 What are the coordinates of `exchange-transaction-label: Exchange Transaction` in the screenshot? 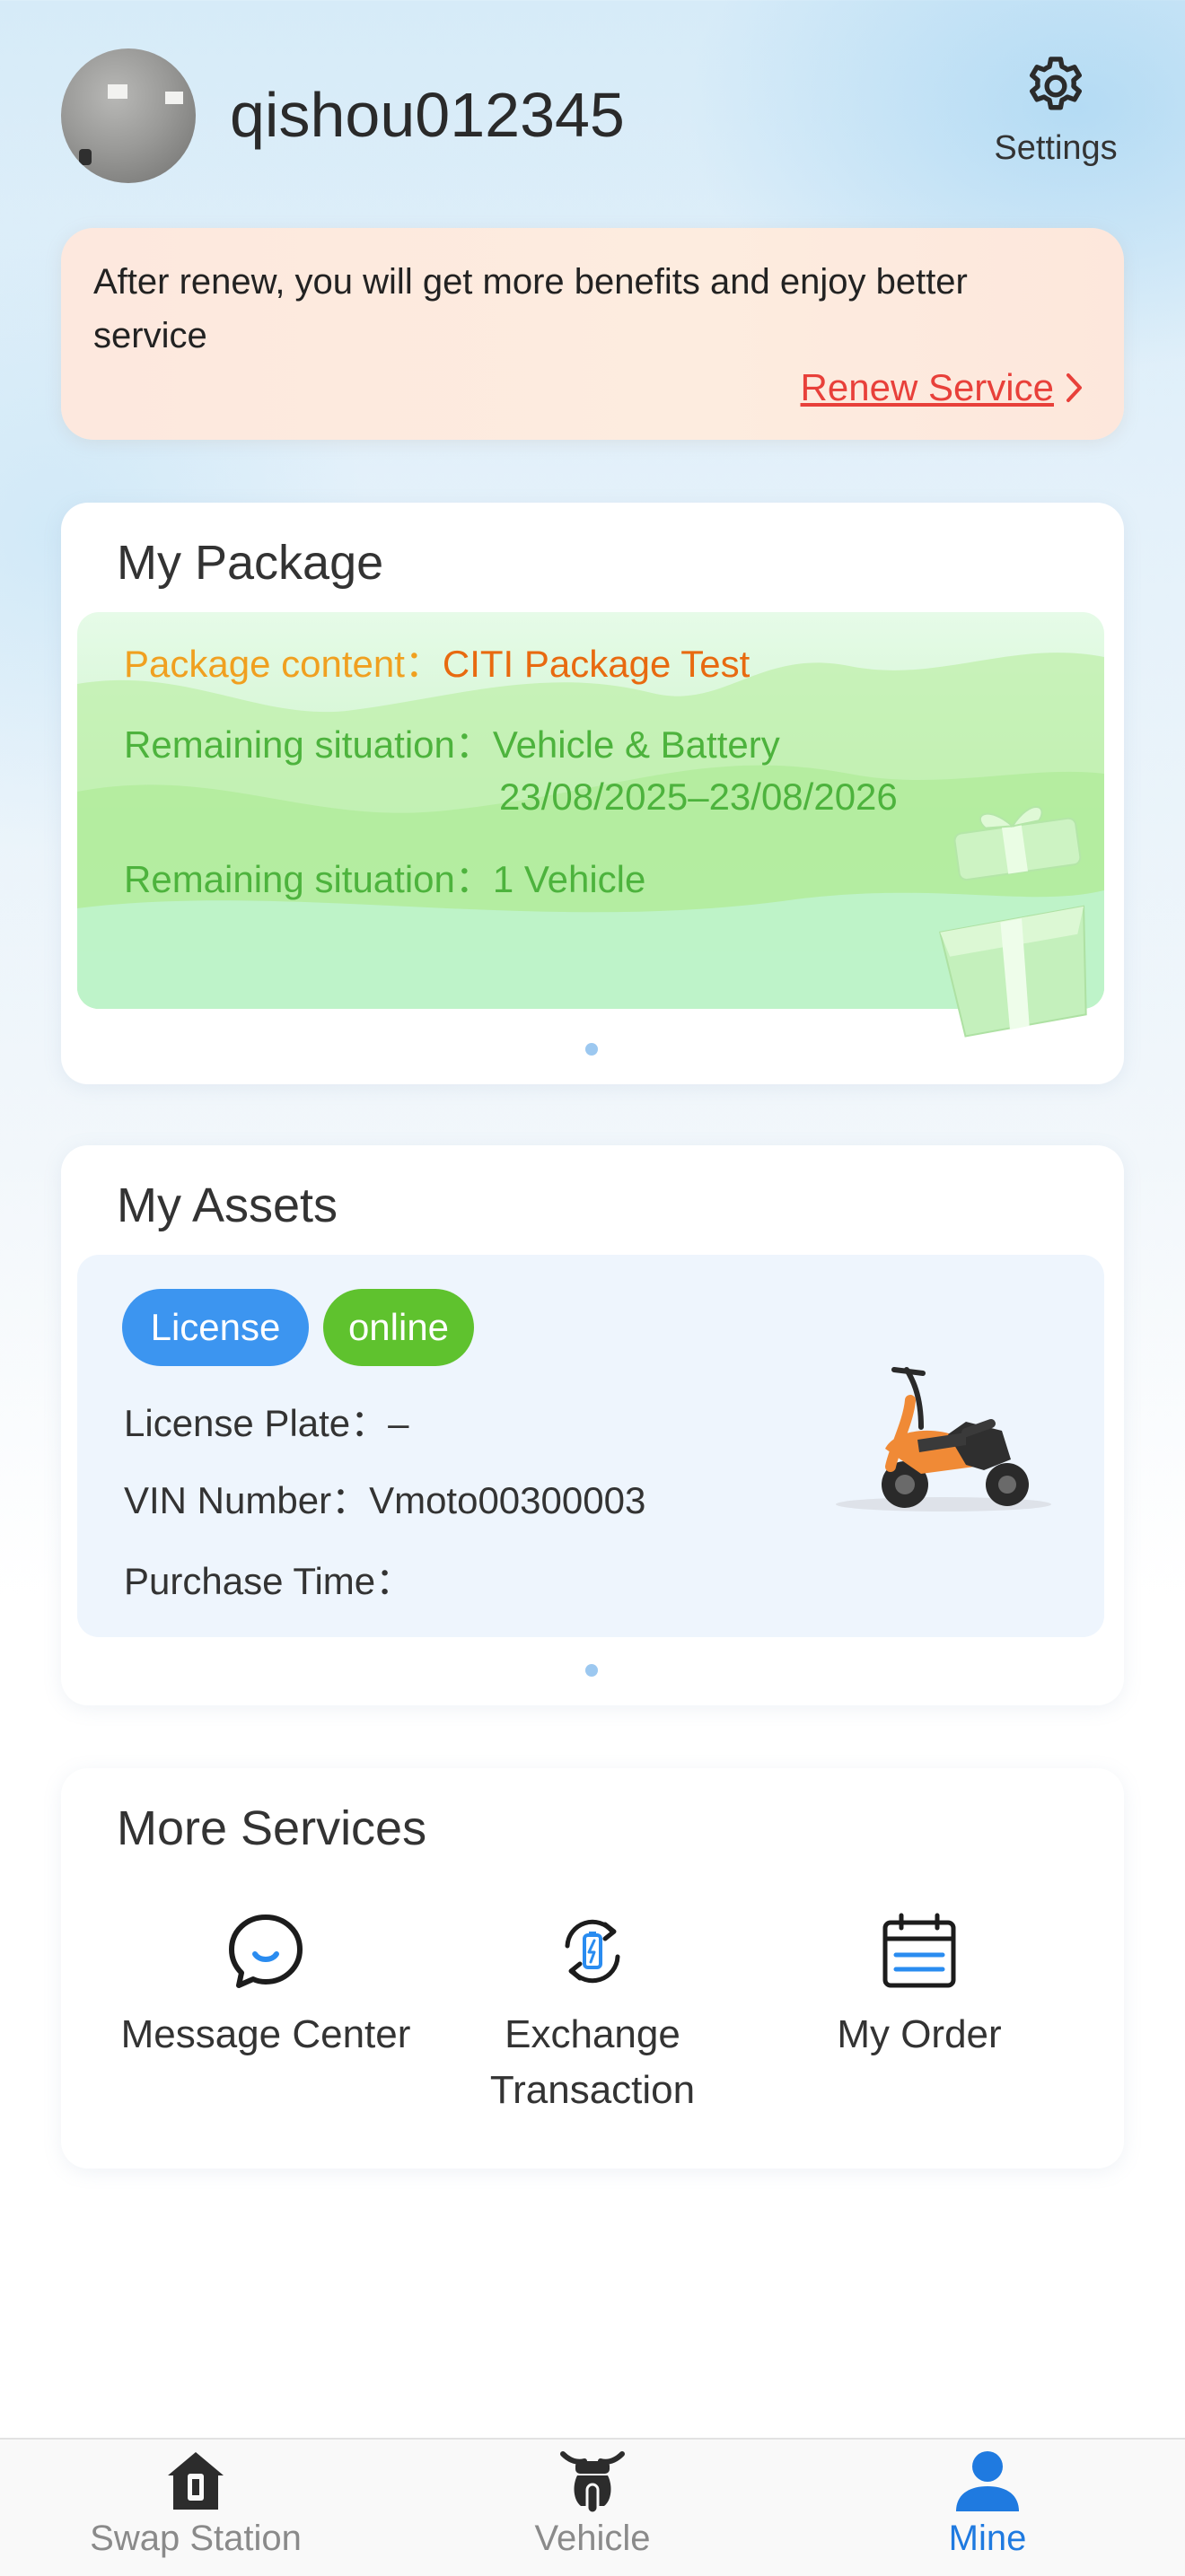 It's located at (592, 2062).